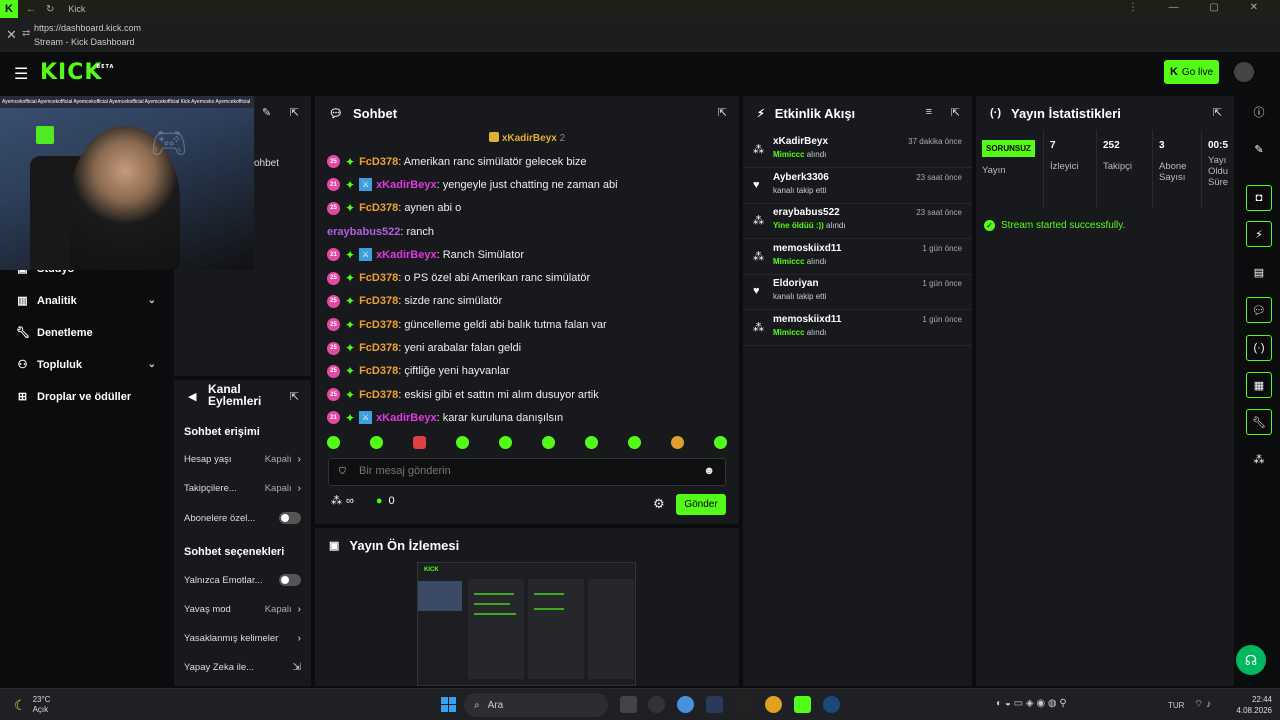  What do you see at coordinates (1251, 660) in the screenshot?
I see `help-headset-icon: ☊` at bounding box center [1251, 660].